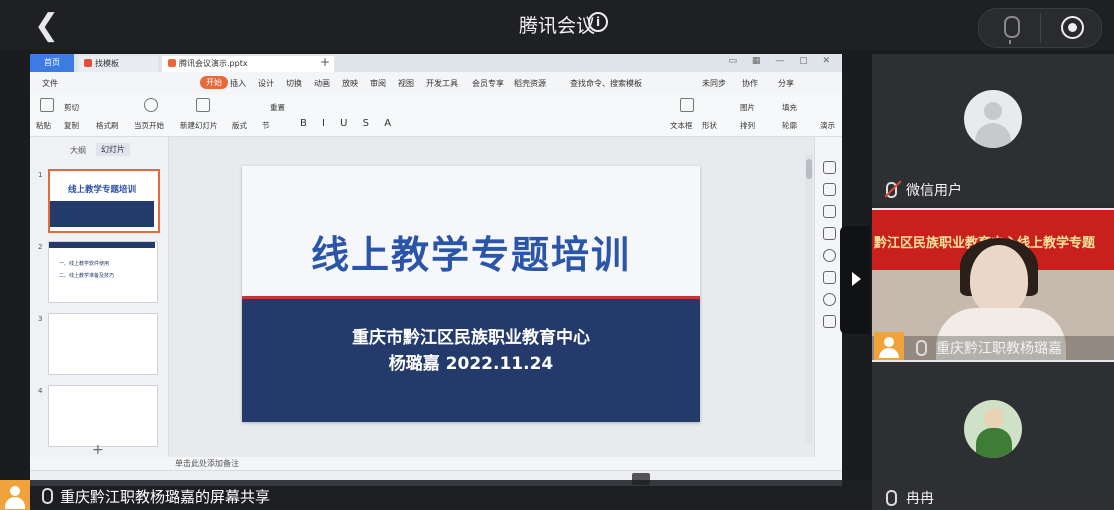 The image size is (1114, 510). Describe the element at coordinates (239, 125) in the screenshot. I see `ribbon-layout: 版式` at that location.